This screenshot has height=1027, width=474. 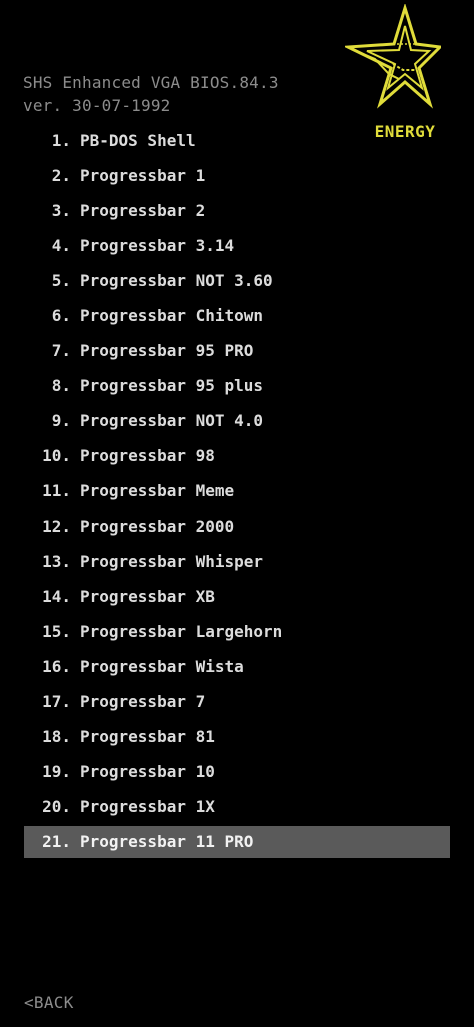 What do you see at coordinates (61, 175) in the screenshot?
I see `menu-item-number: 2.` at bounding box center [61, 175].